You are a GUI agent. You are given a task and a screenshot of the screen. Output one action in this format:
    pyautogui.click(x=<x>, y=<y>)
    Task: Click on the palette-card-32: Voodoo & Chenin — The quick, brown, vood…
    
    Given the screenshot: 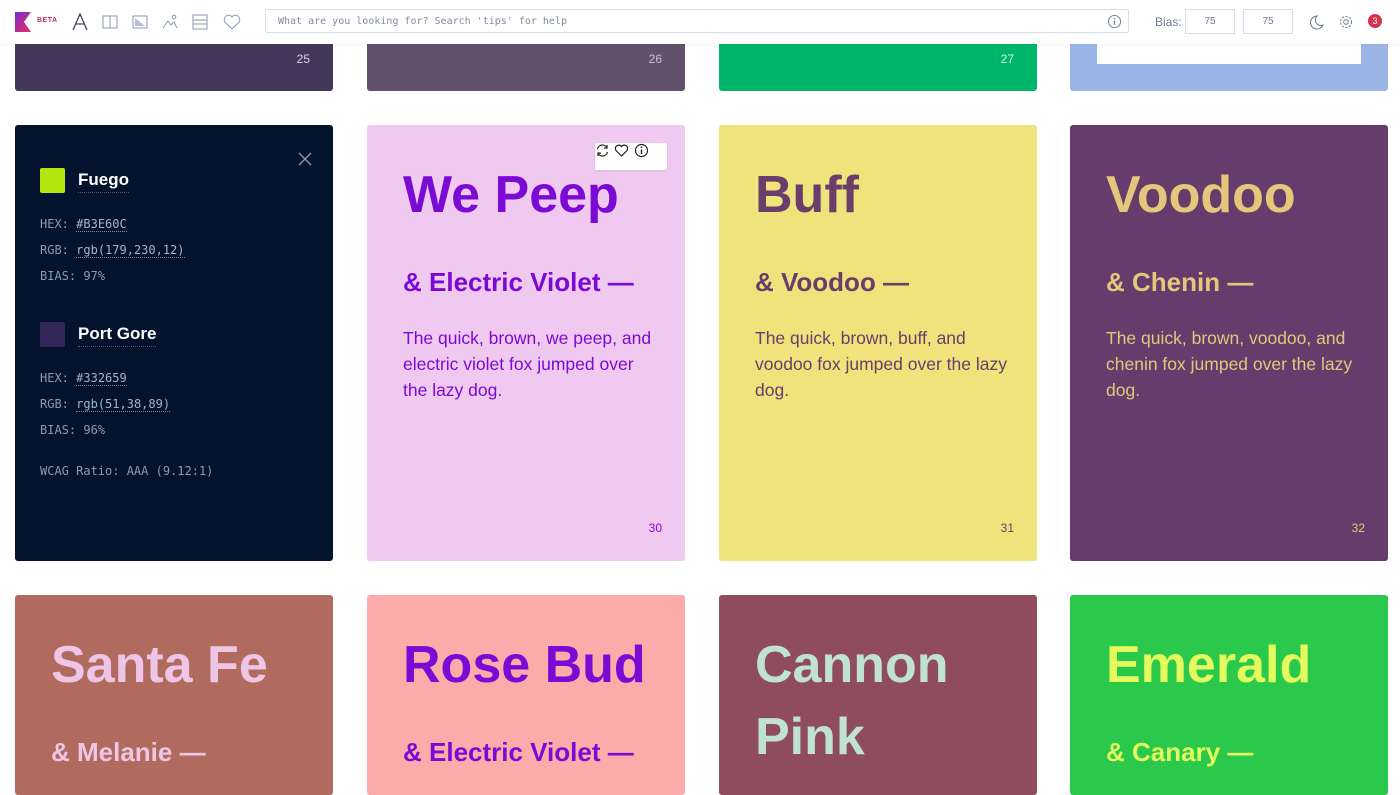 What is the action you would take?
    pyautogui.click(x=1229, y=343)
    